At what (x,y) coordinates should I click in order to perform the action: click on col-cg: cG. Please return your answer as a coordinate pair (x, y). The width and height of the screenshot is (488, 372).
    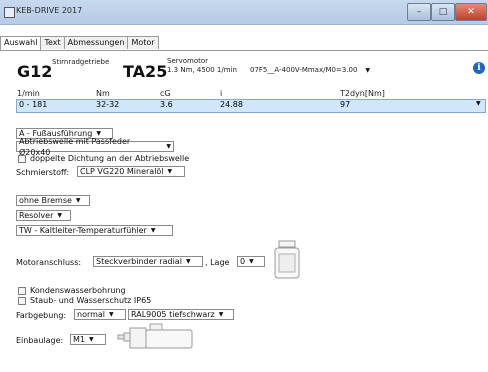
    Looking at the image, I should click on (165, 93).